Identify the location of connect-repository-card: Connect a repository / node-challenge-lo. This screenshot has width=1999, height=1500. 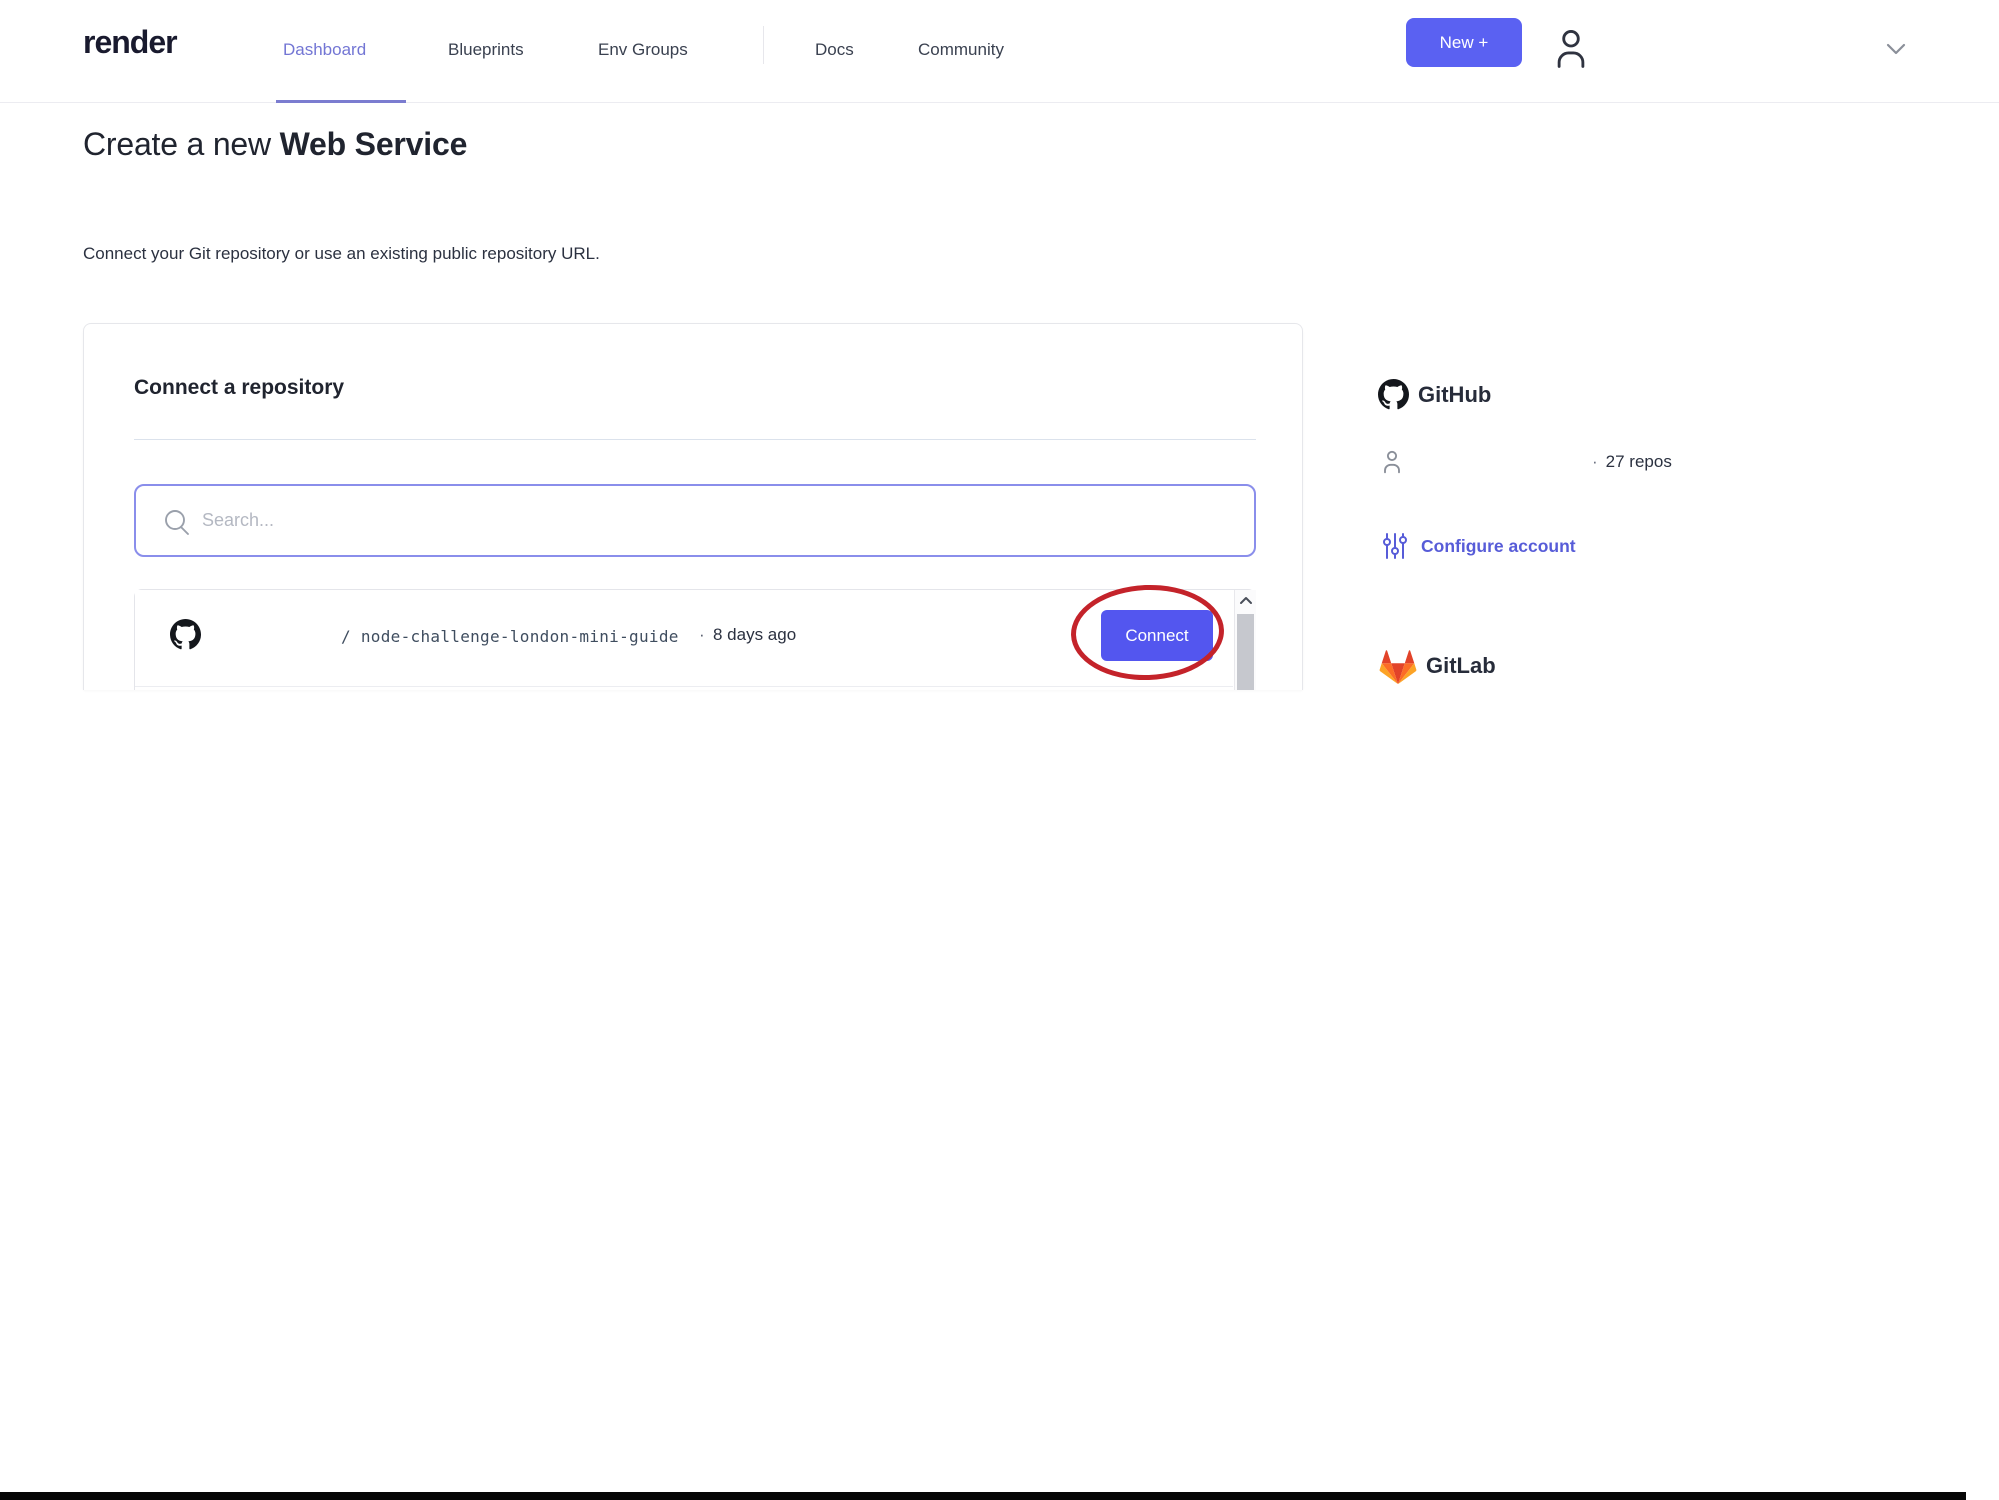
(693, 506).